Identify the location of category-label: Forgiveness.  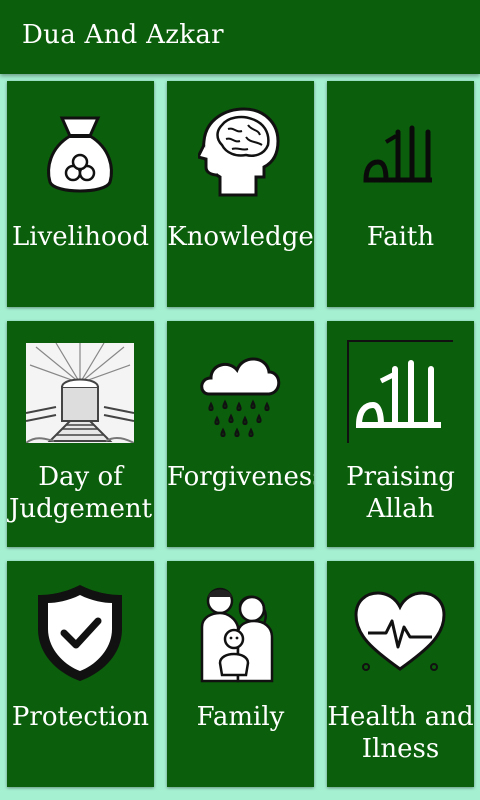
(240, 477).